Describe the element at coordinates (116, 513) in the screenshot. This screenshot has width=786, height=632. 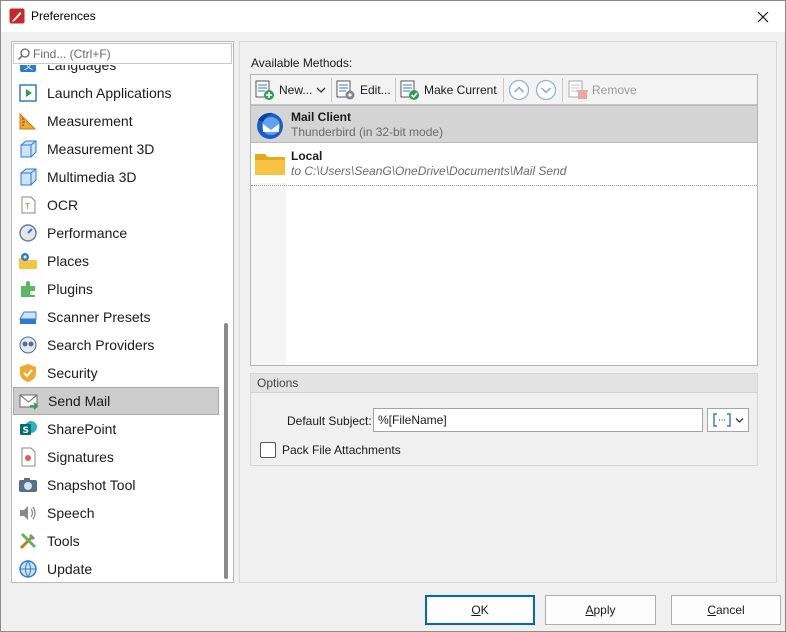
I see `sidebar-item-speech: Speech` at that location.